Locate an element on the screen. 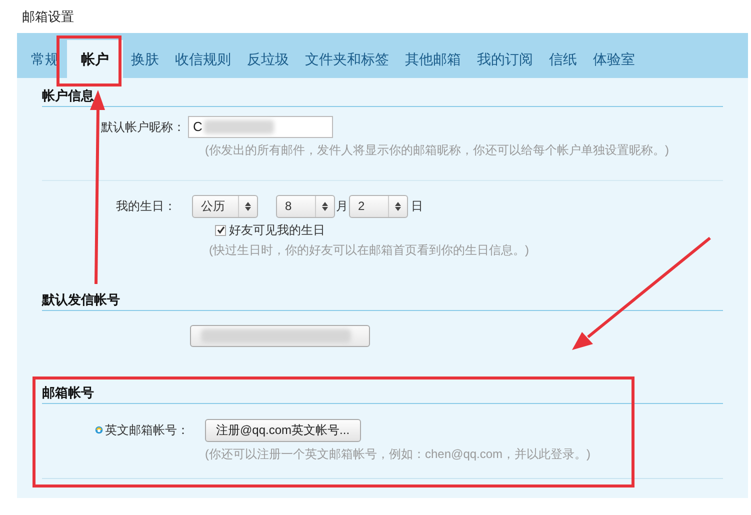 The image size is (751, 515). checkbox is located at coordinates (220, 230).